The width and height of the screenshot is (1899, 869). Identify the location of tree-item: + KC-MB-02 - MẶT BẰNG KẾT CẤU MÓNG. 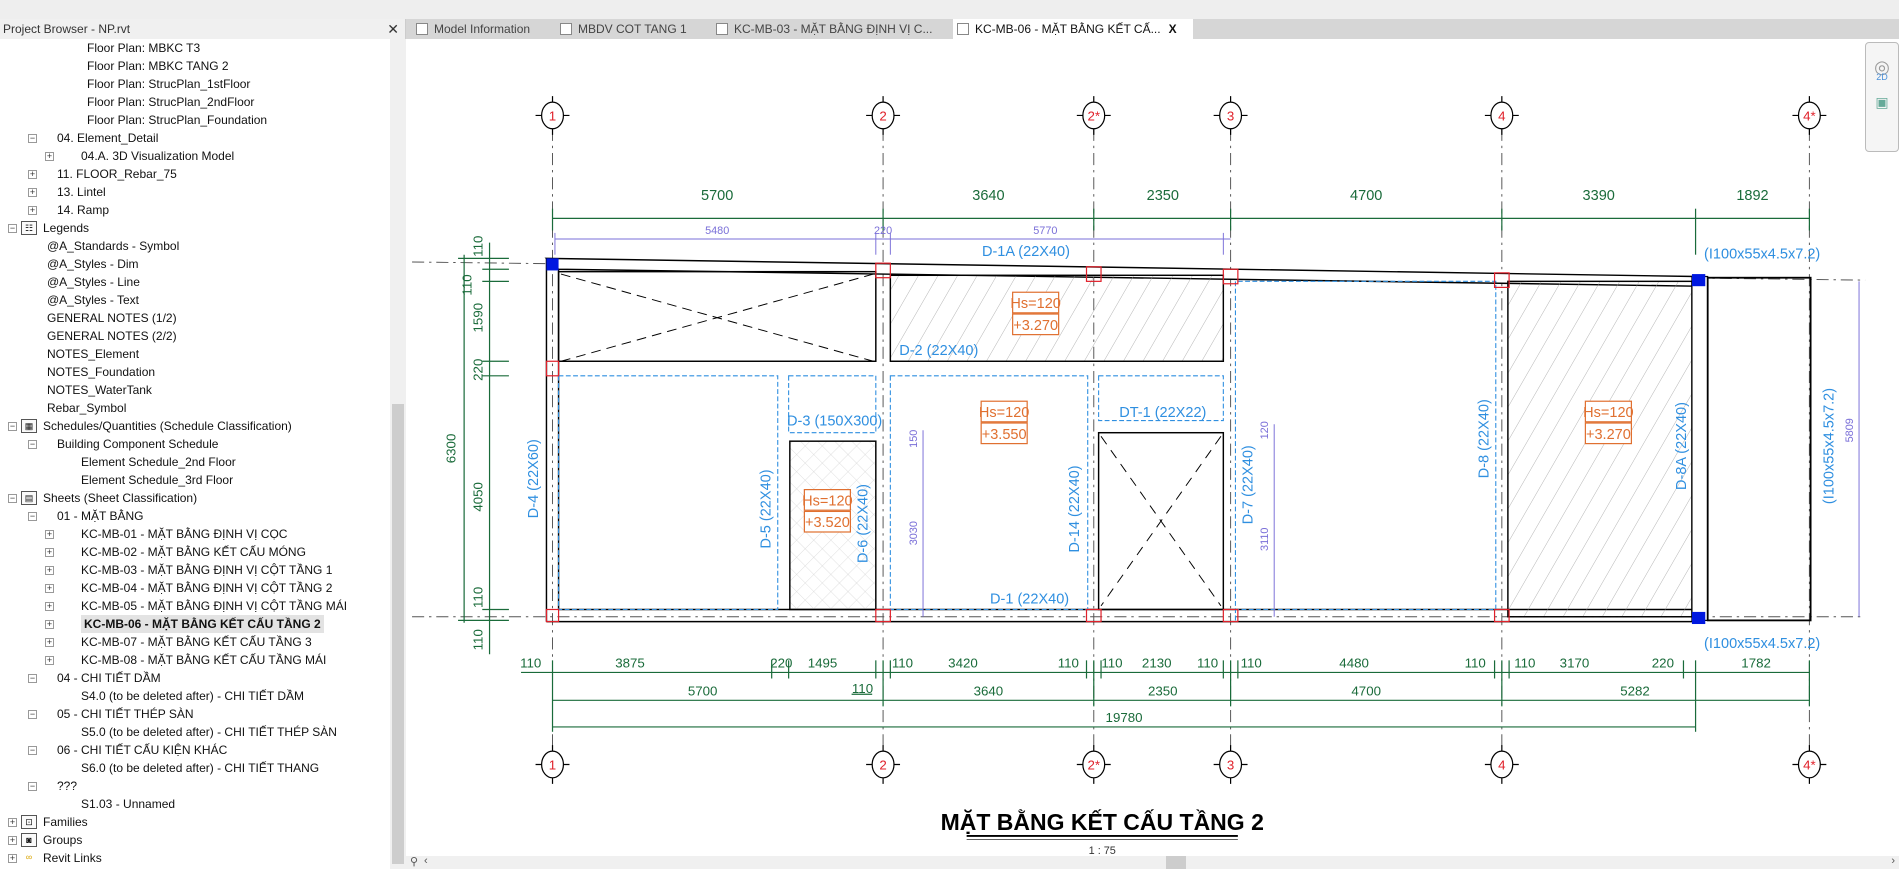
(195, 552).